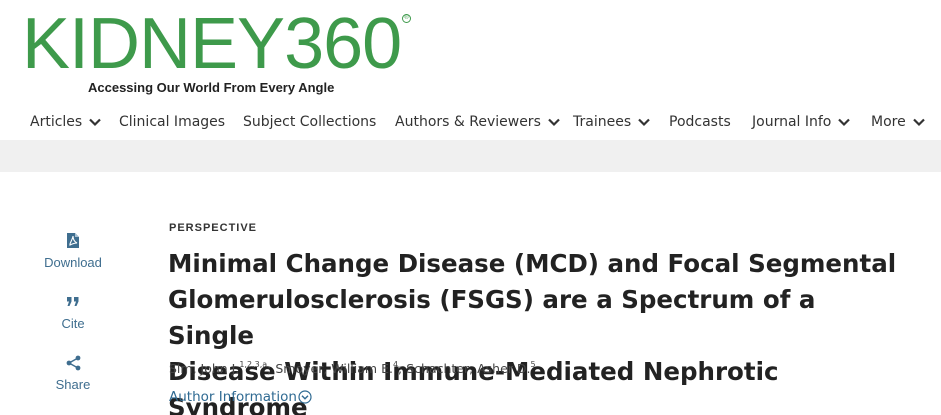  I want to click on nav-item-articles: Articles, so click(66, 122).